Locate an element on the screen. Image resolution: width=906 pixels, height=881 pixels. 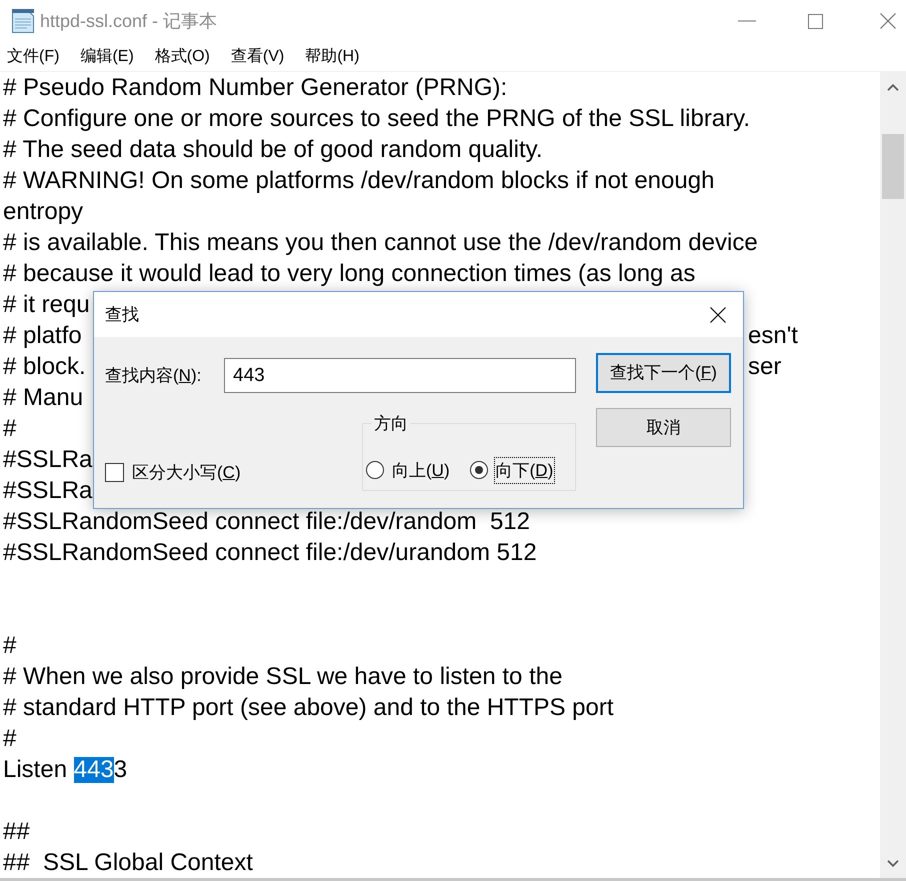
menu-item: 格式(O) is located at coordinates (182, 56).